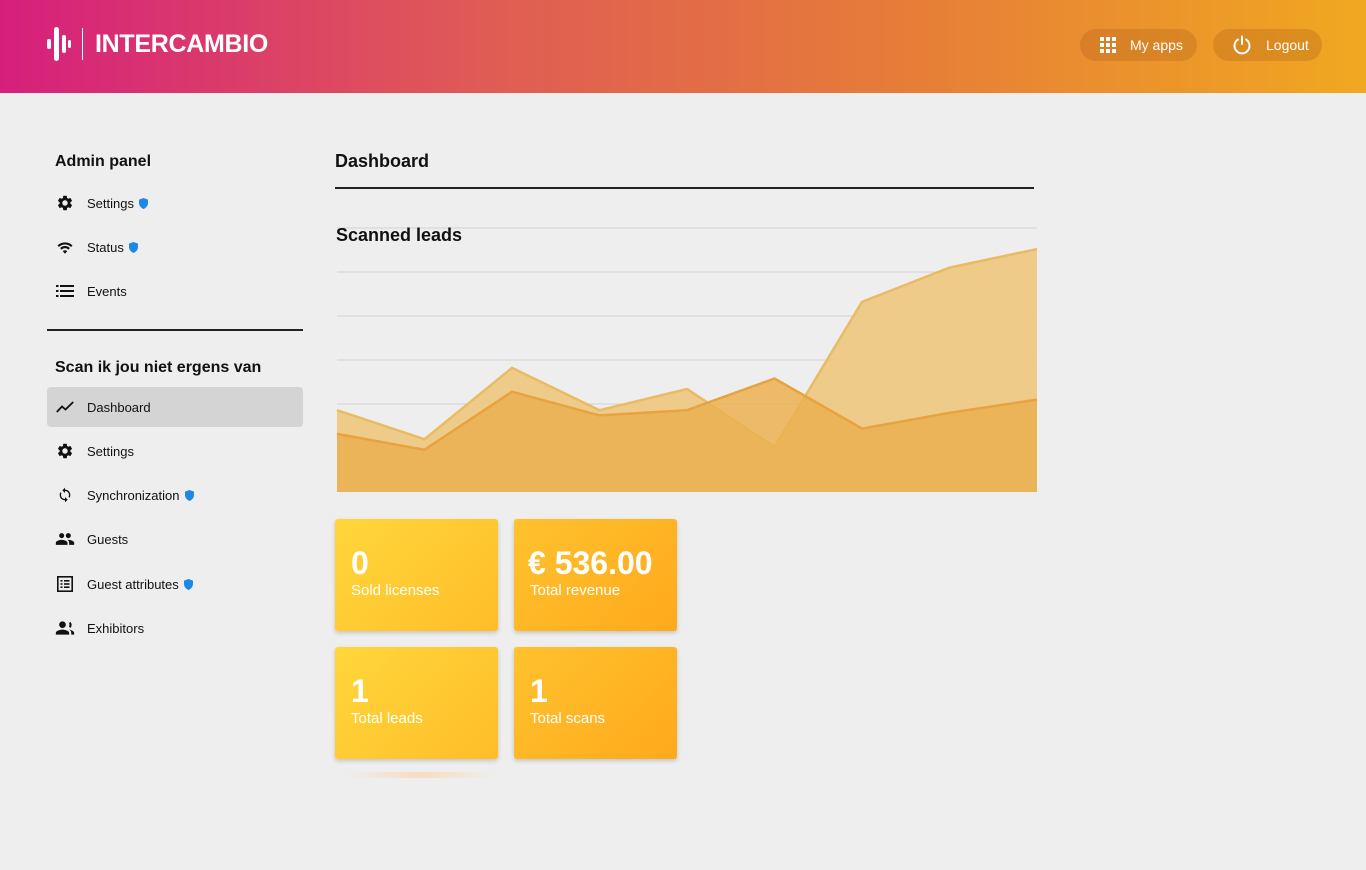 The width and height of the screenshot is (1366, 870). What do you see at coordinates (382, 161) in the screenshot?
I see `page-title: Dashboard` at bounding box center [382, 161].